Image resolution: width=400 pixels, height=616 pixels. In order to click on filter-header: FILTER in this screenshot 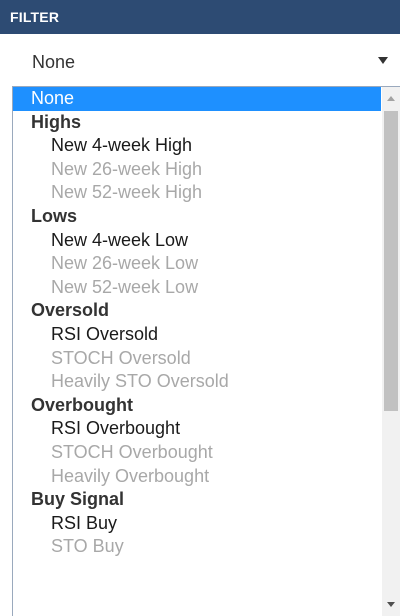, I will do `click(200, 17)`.